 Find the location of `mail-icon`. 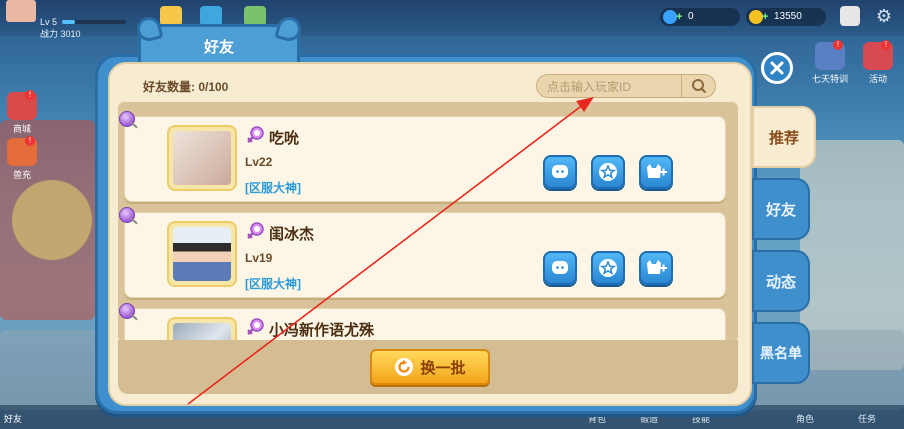

mail-icon is located at coordinates (850, 16).